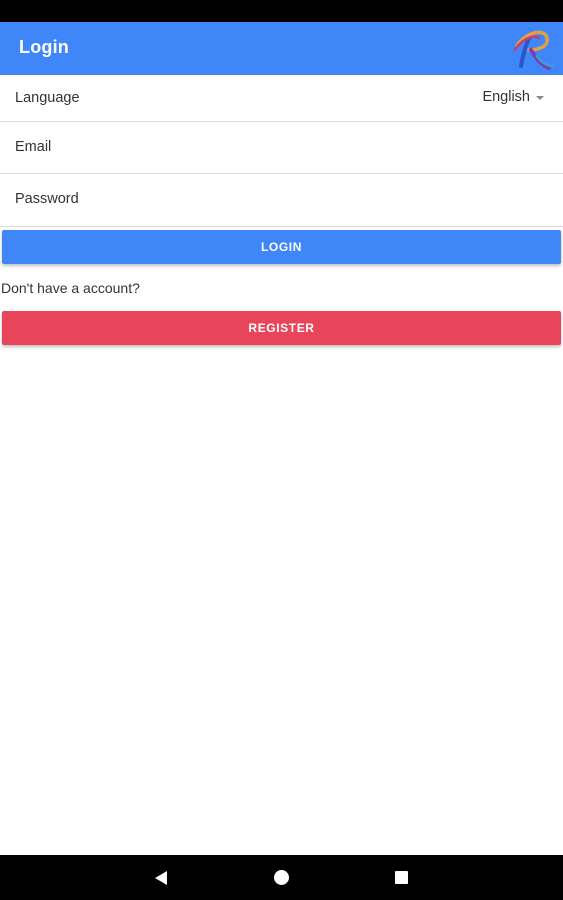  I want to click on home-circle-icon, so click(281, 877).